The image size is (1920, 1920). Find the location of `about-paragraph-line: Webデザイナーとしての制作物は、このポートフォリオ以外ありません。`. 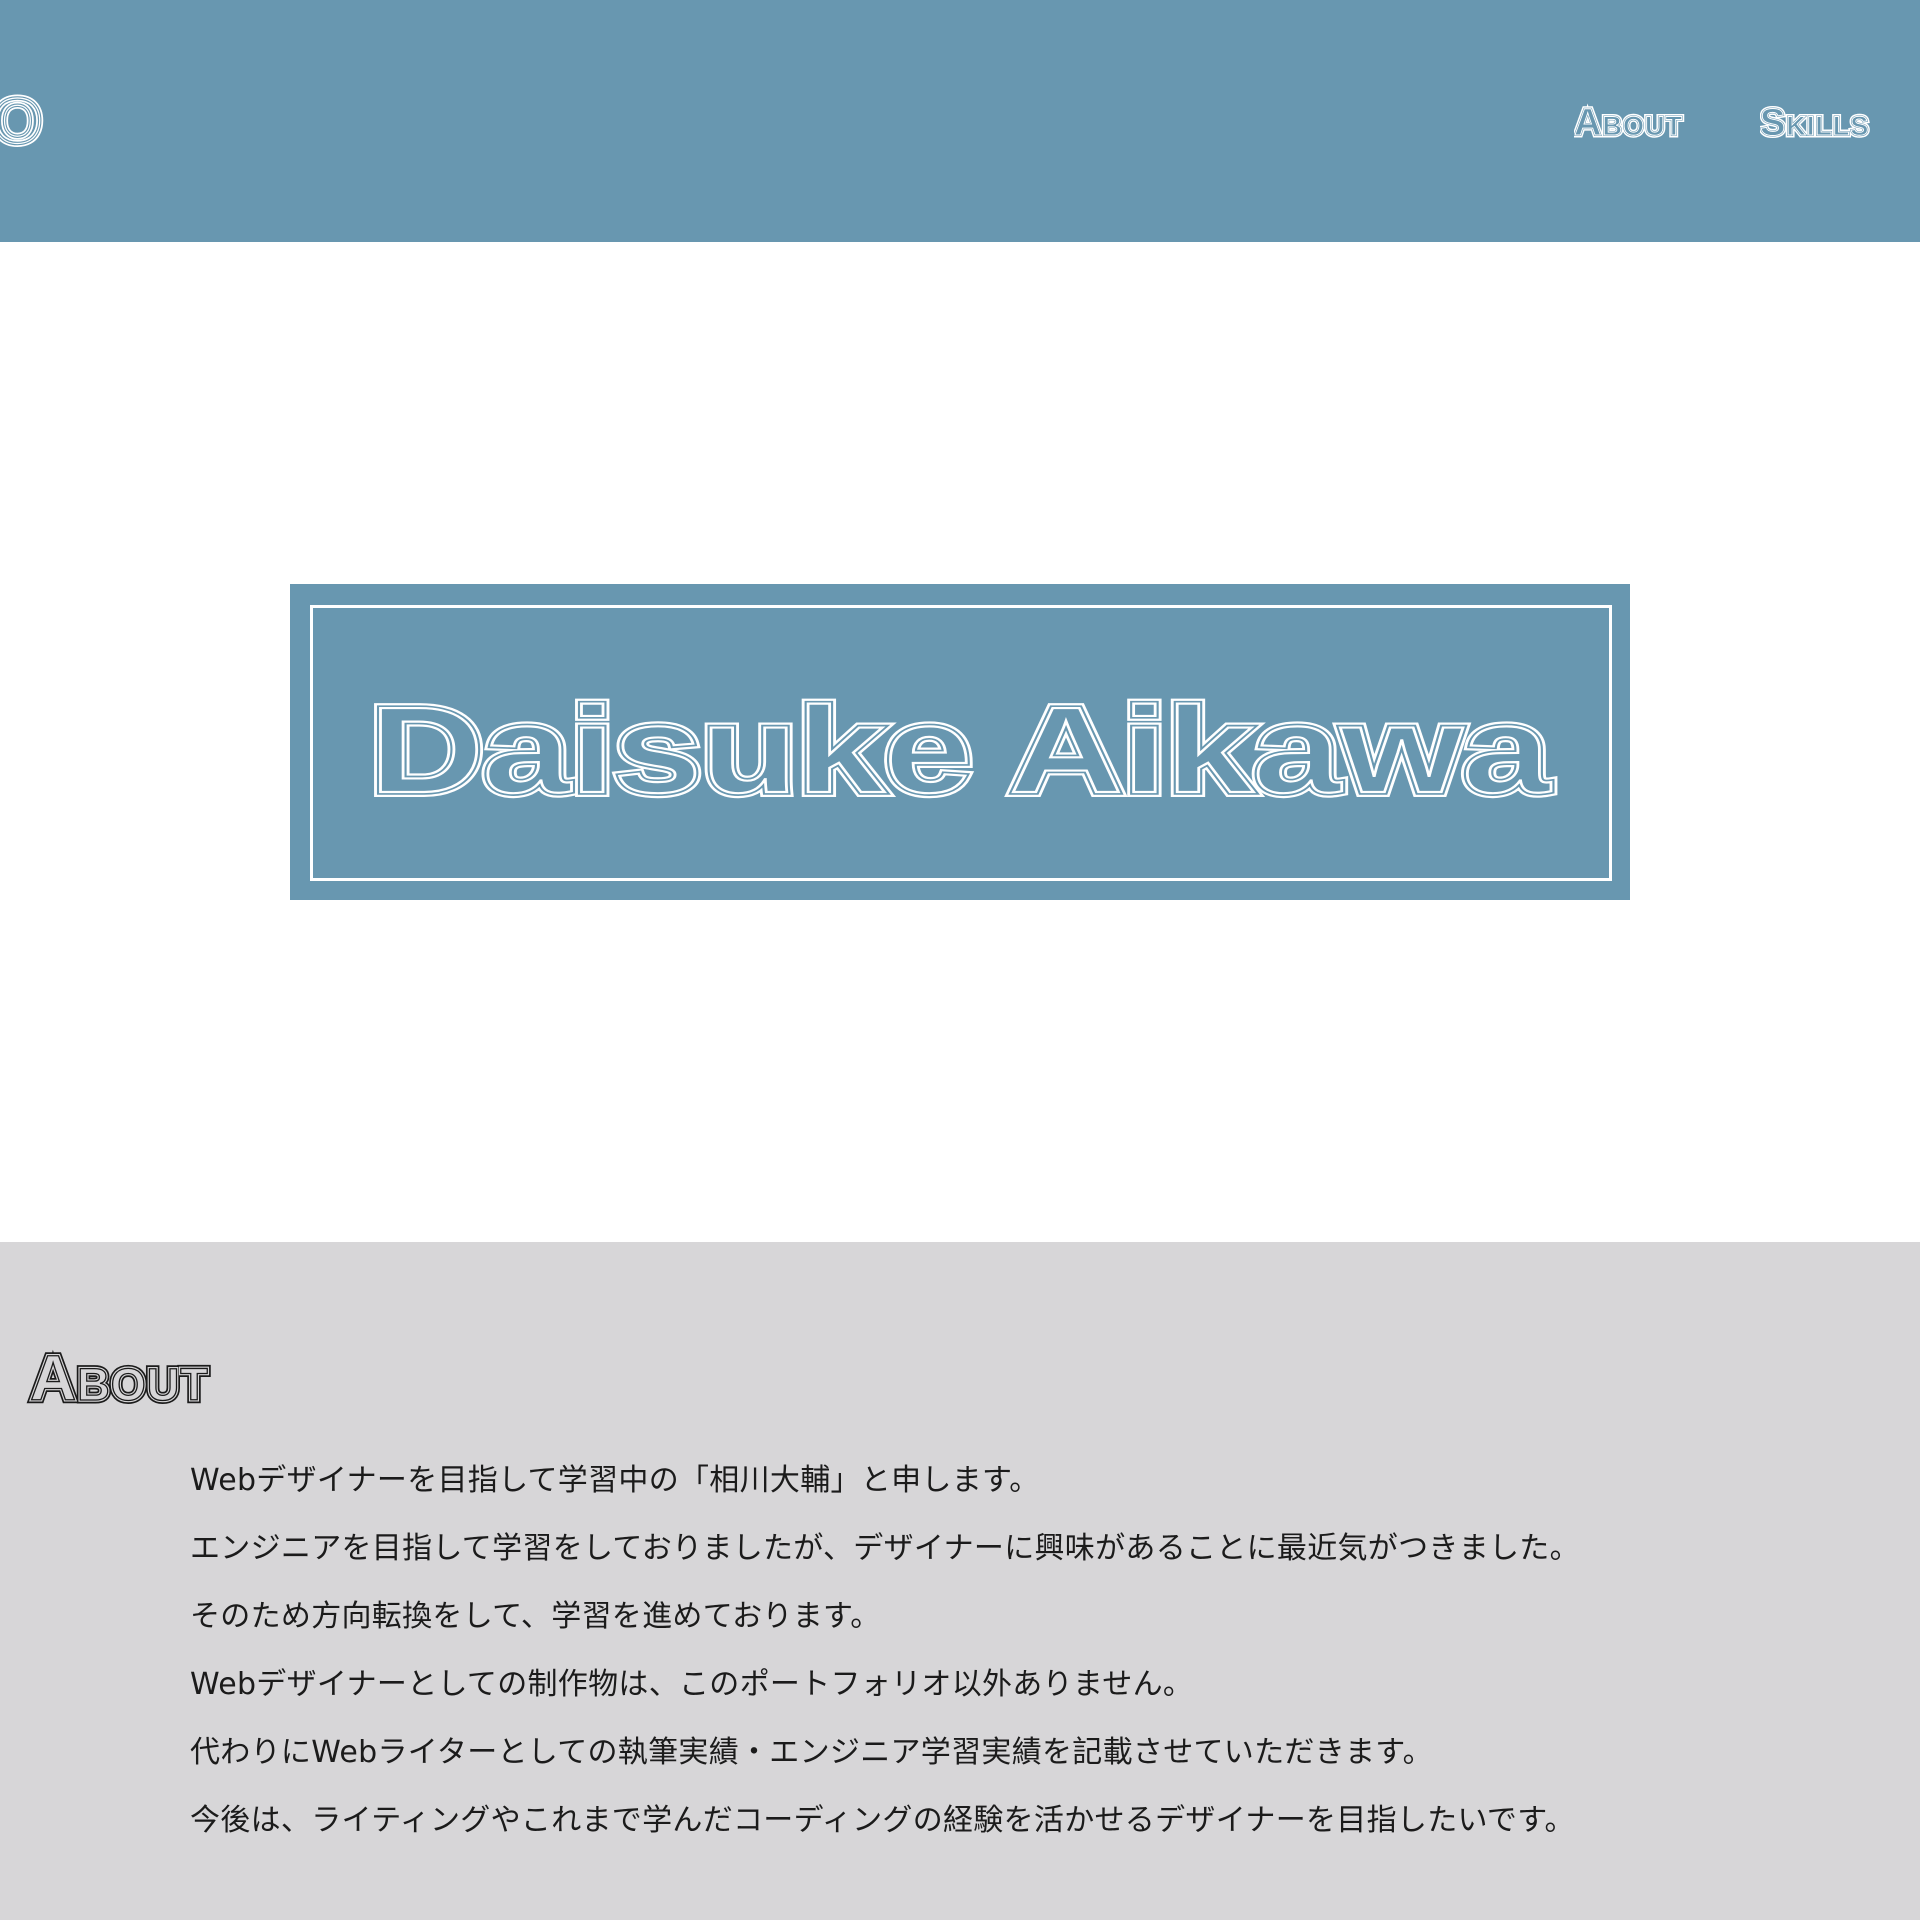

about-paragraph-line: Webデザイナーとしての制作物は、このポートフォリオ以外ありません。 is located at coordinates (692, 1684).